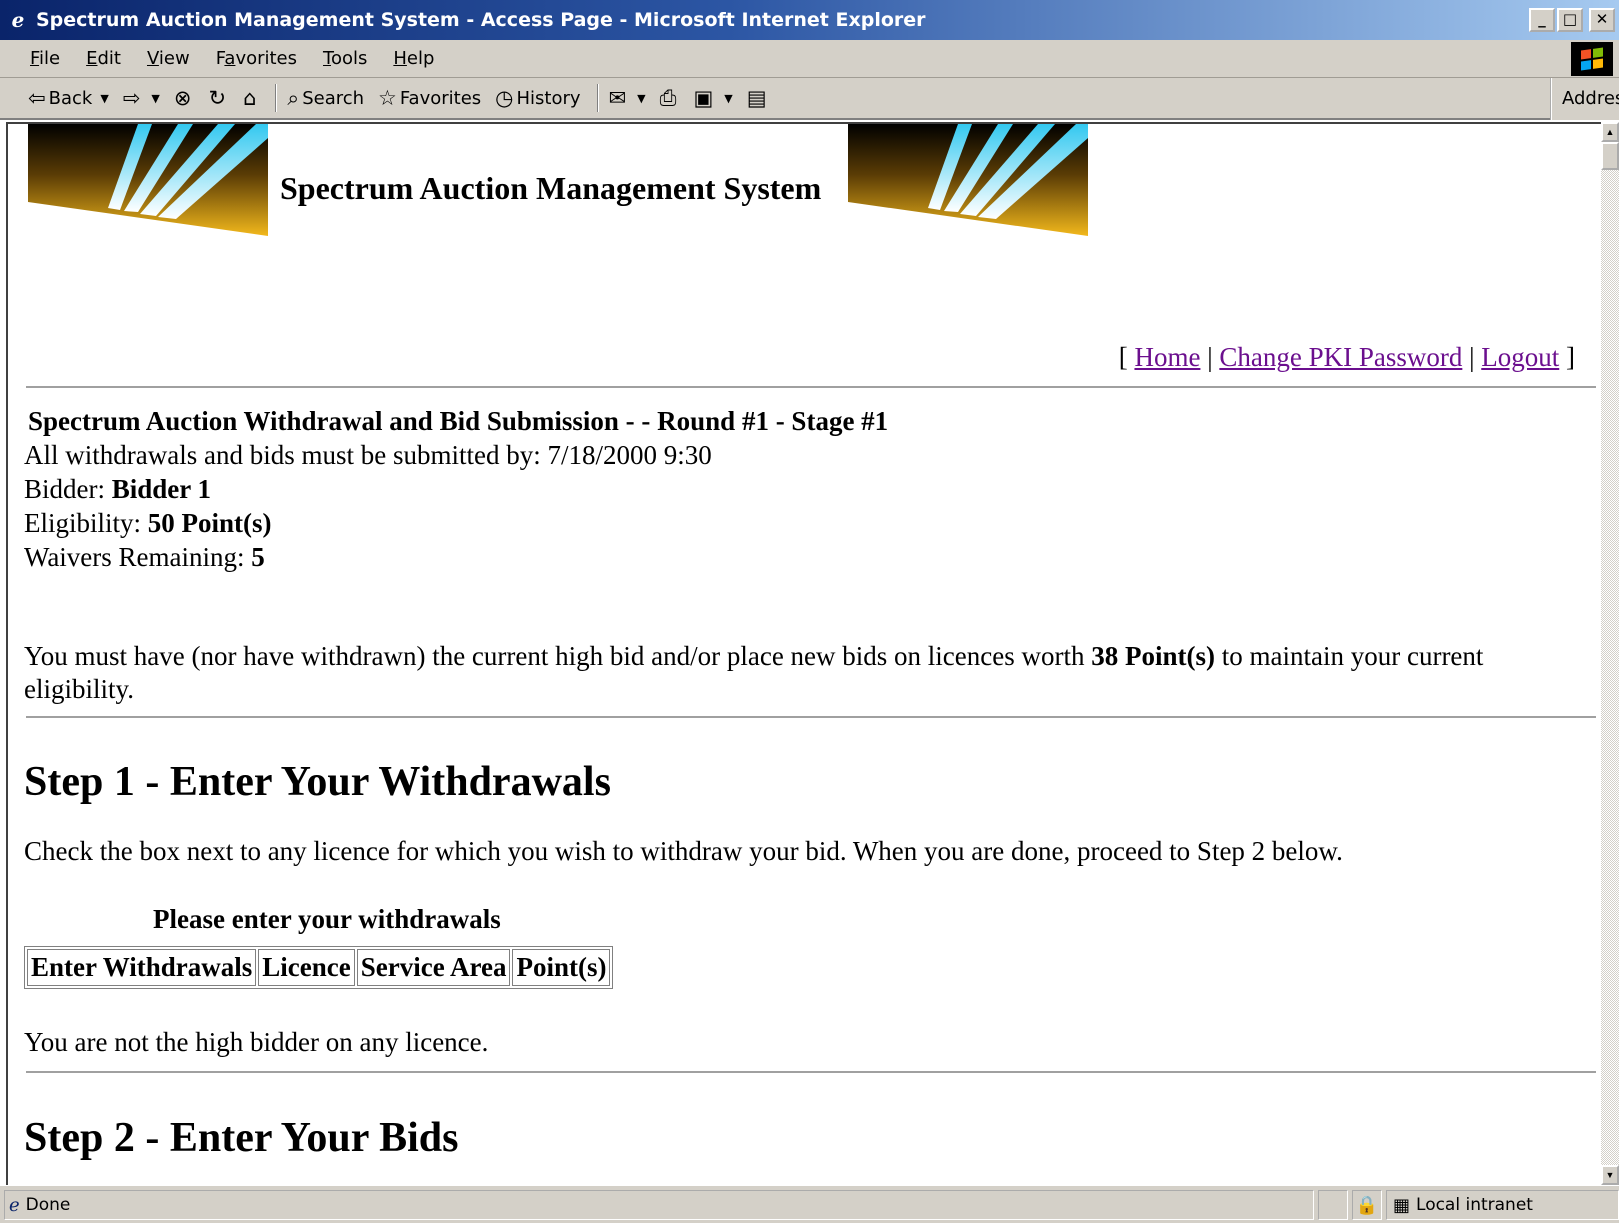 This screenshot has height=1223, width=1619. I want to click on logout-link: Logout, so click(1520, 357).